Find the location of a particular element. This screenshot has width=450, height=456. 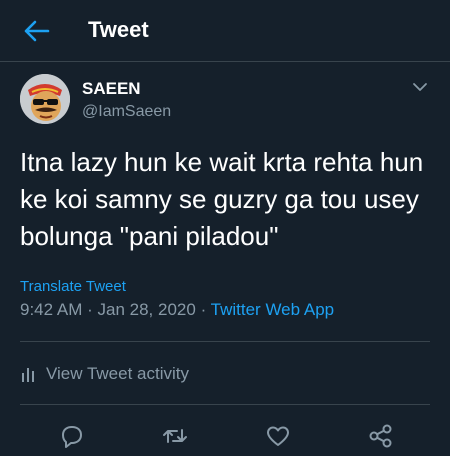

back-button is located at coordinates (37, 31).